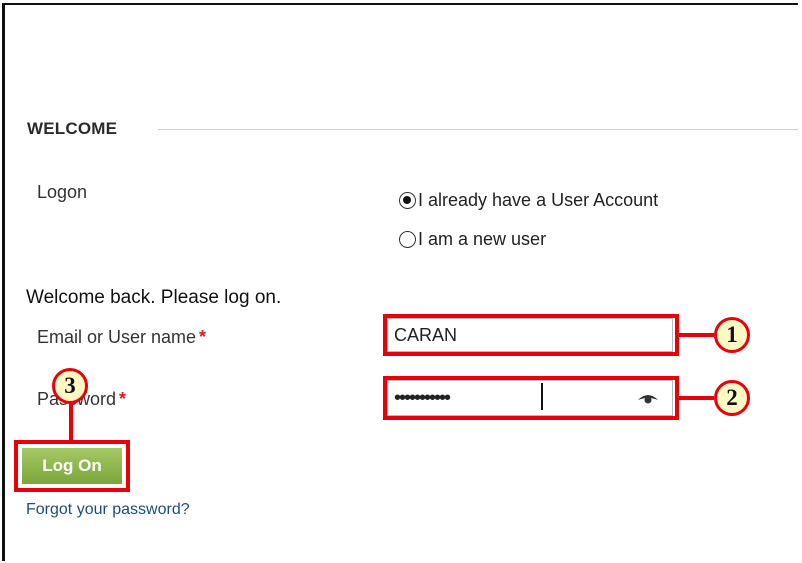  Describe the element at coordinates (648, 398) in the screenshot. I see `eye-icon` at that location.